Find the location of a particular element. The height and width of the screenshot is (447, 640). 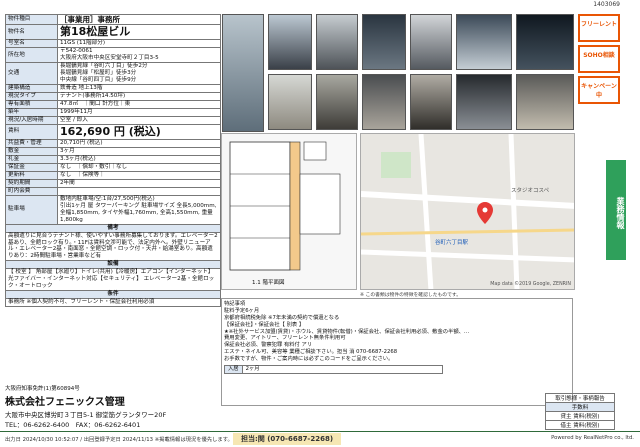

spec-value: 2年間 is located at coordinates (139, 183).